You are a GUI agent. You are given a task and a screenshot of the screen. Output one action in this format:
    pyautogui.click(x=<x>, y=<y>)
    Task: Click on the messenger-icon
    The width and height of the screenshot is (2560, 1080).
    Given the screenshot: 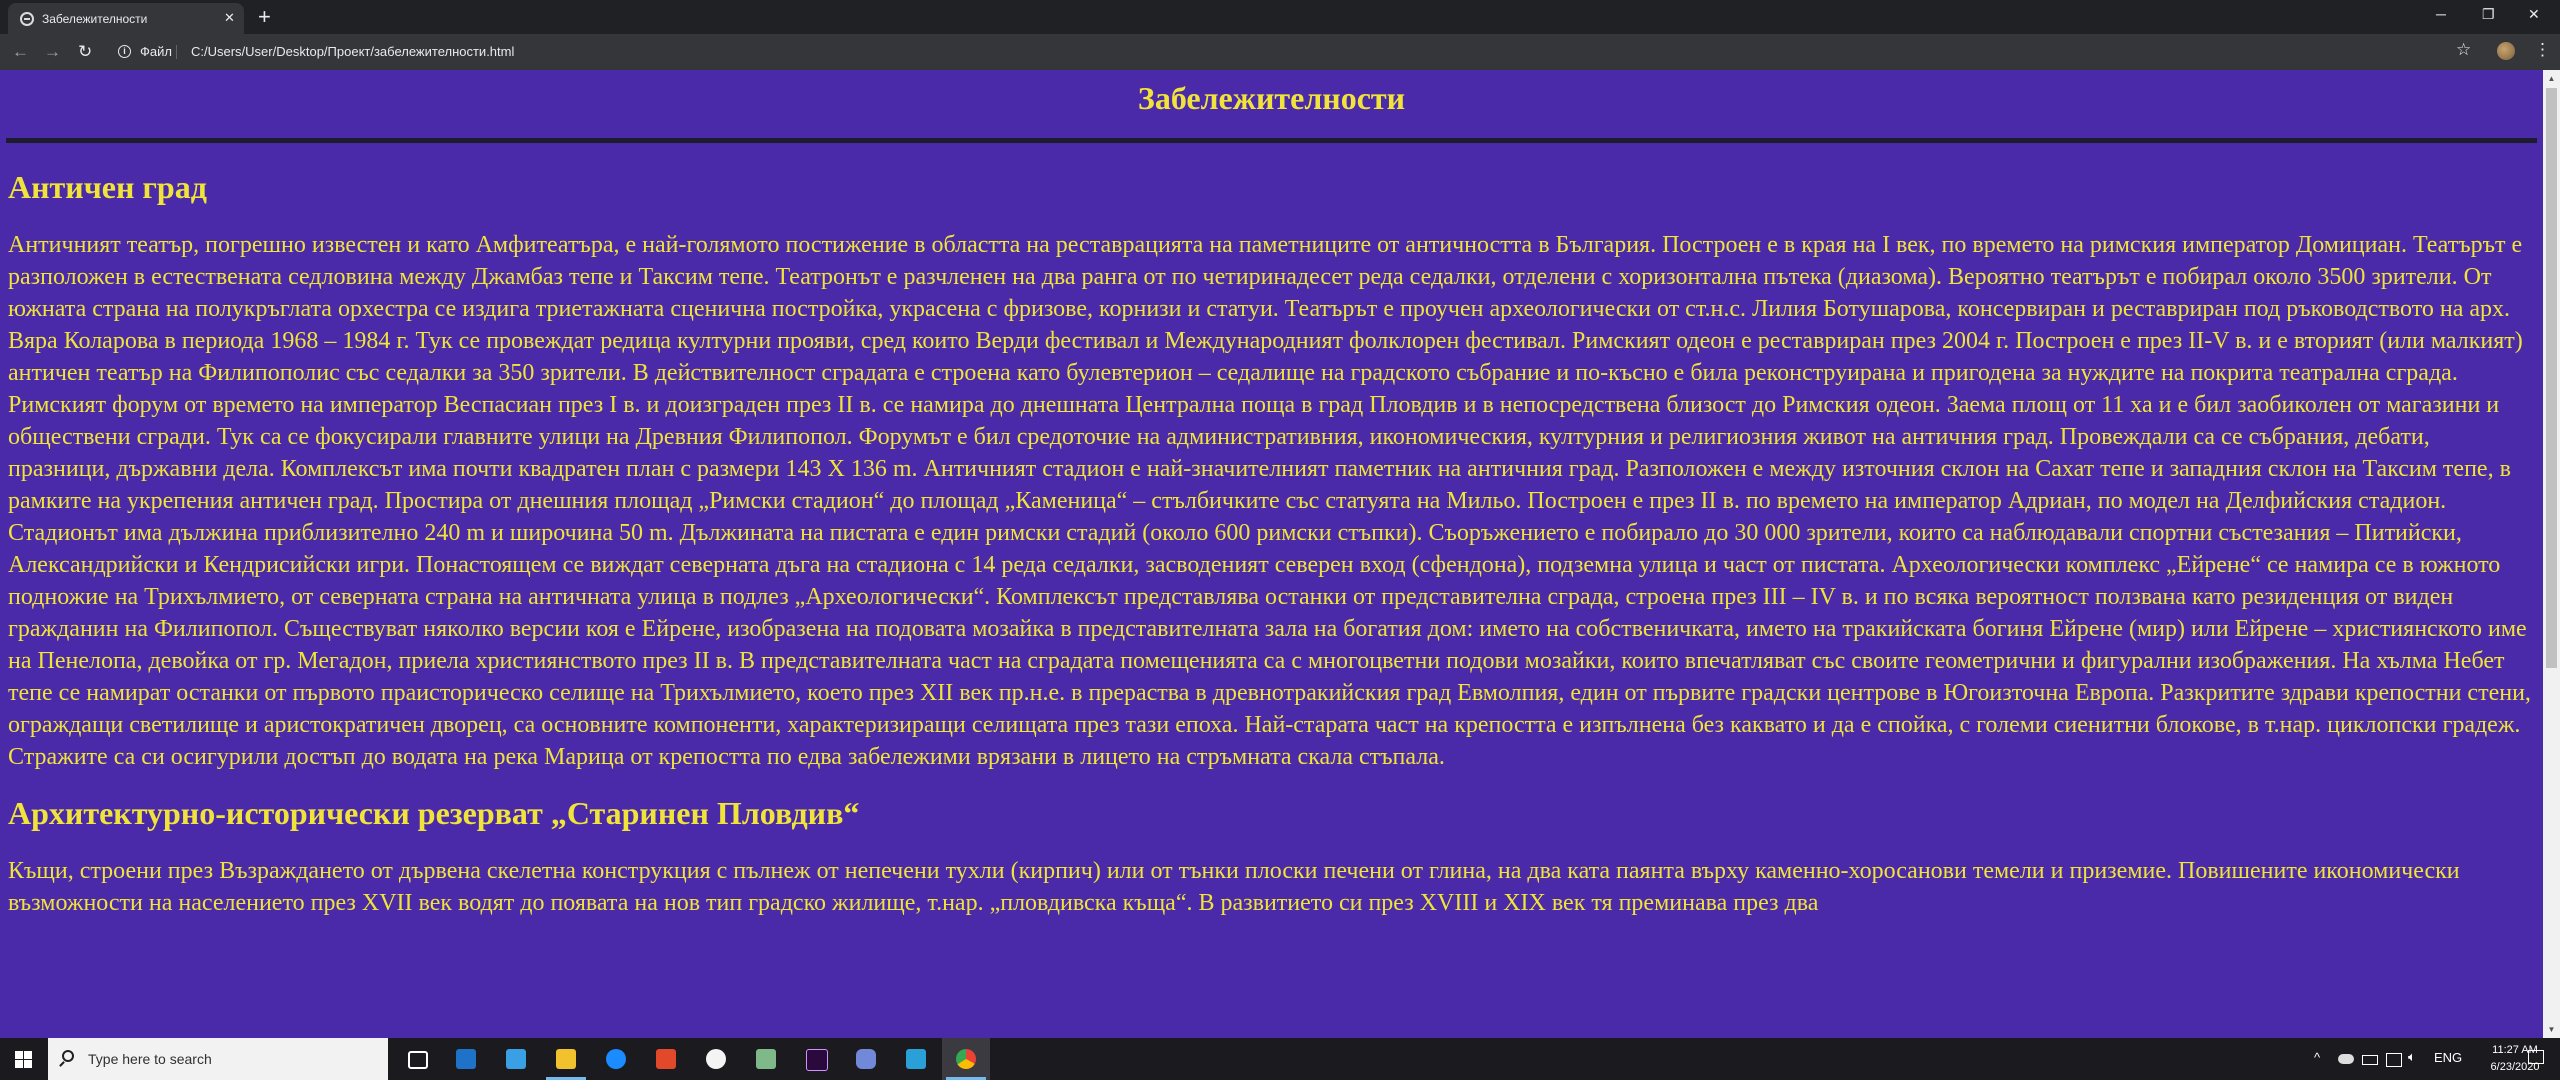 What is the action you would take?
    pyautogui.click(x=616, y=1059)
    